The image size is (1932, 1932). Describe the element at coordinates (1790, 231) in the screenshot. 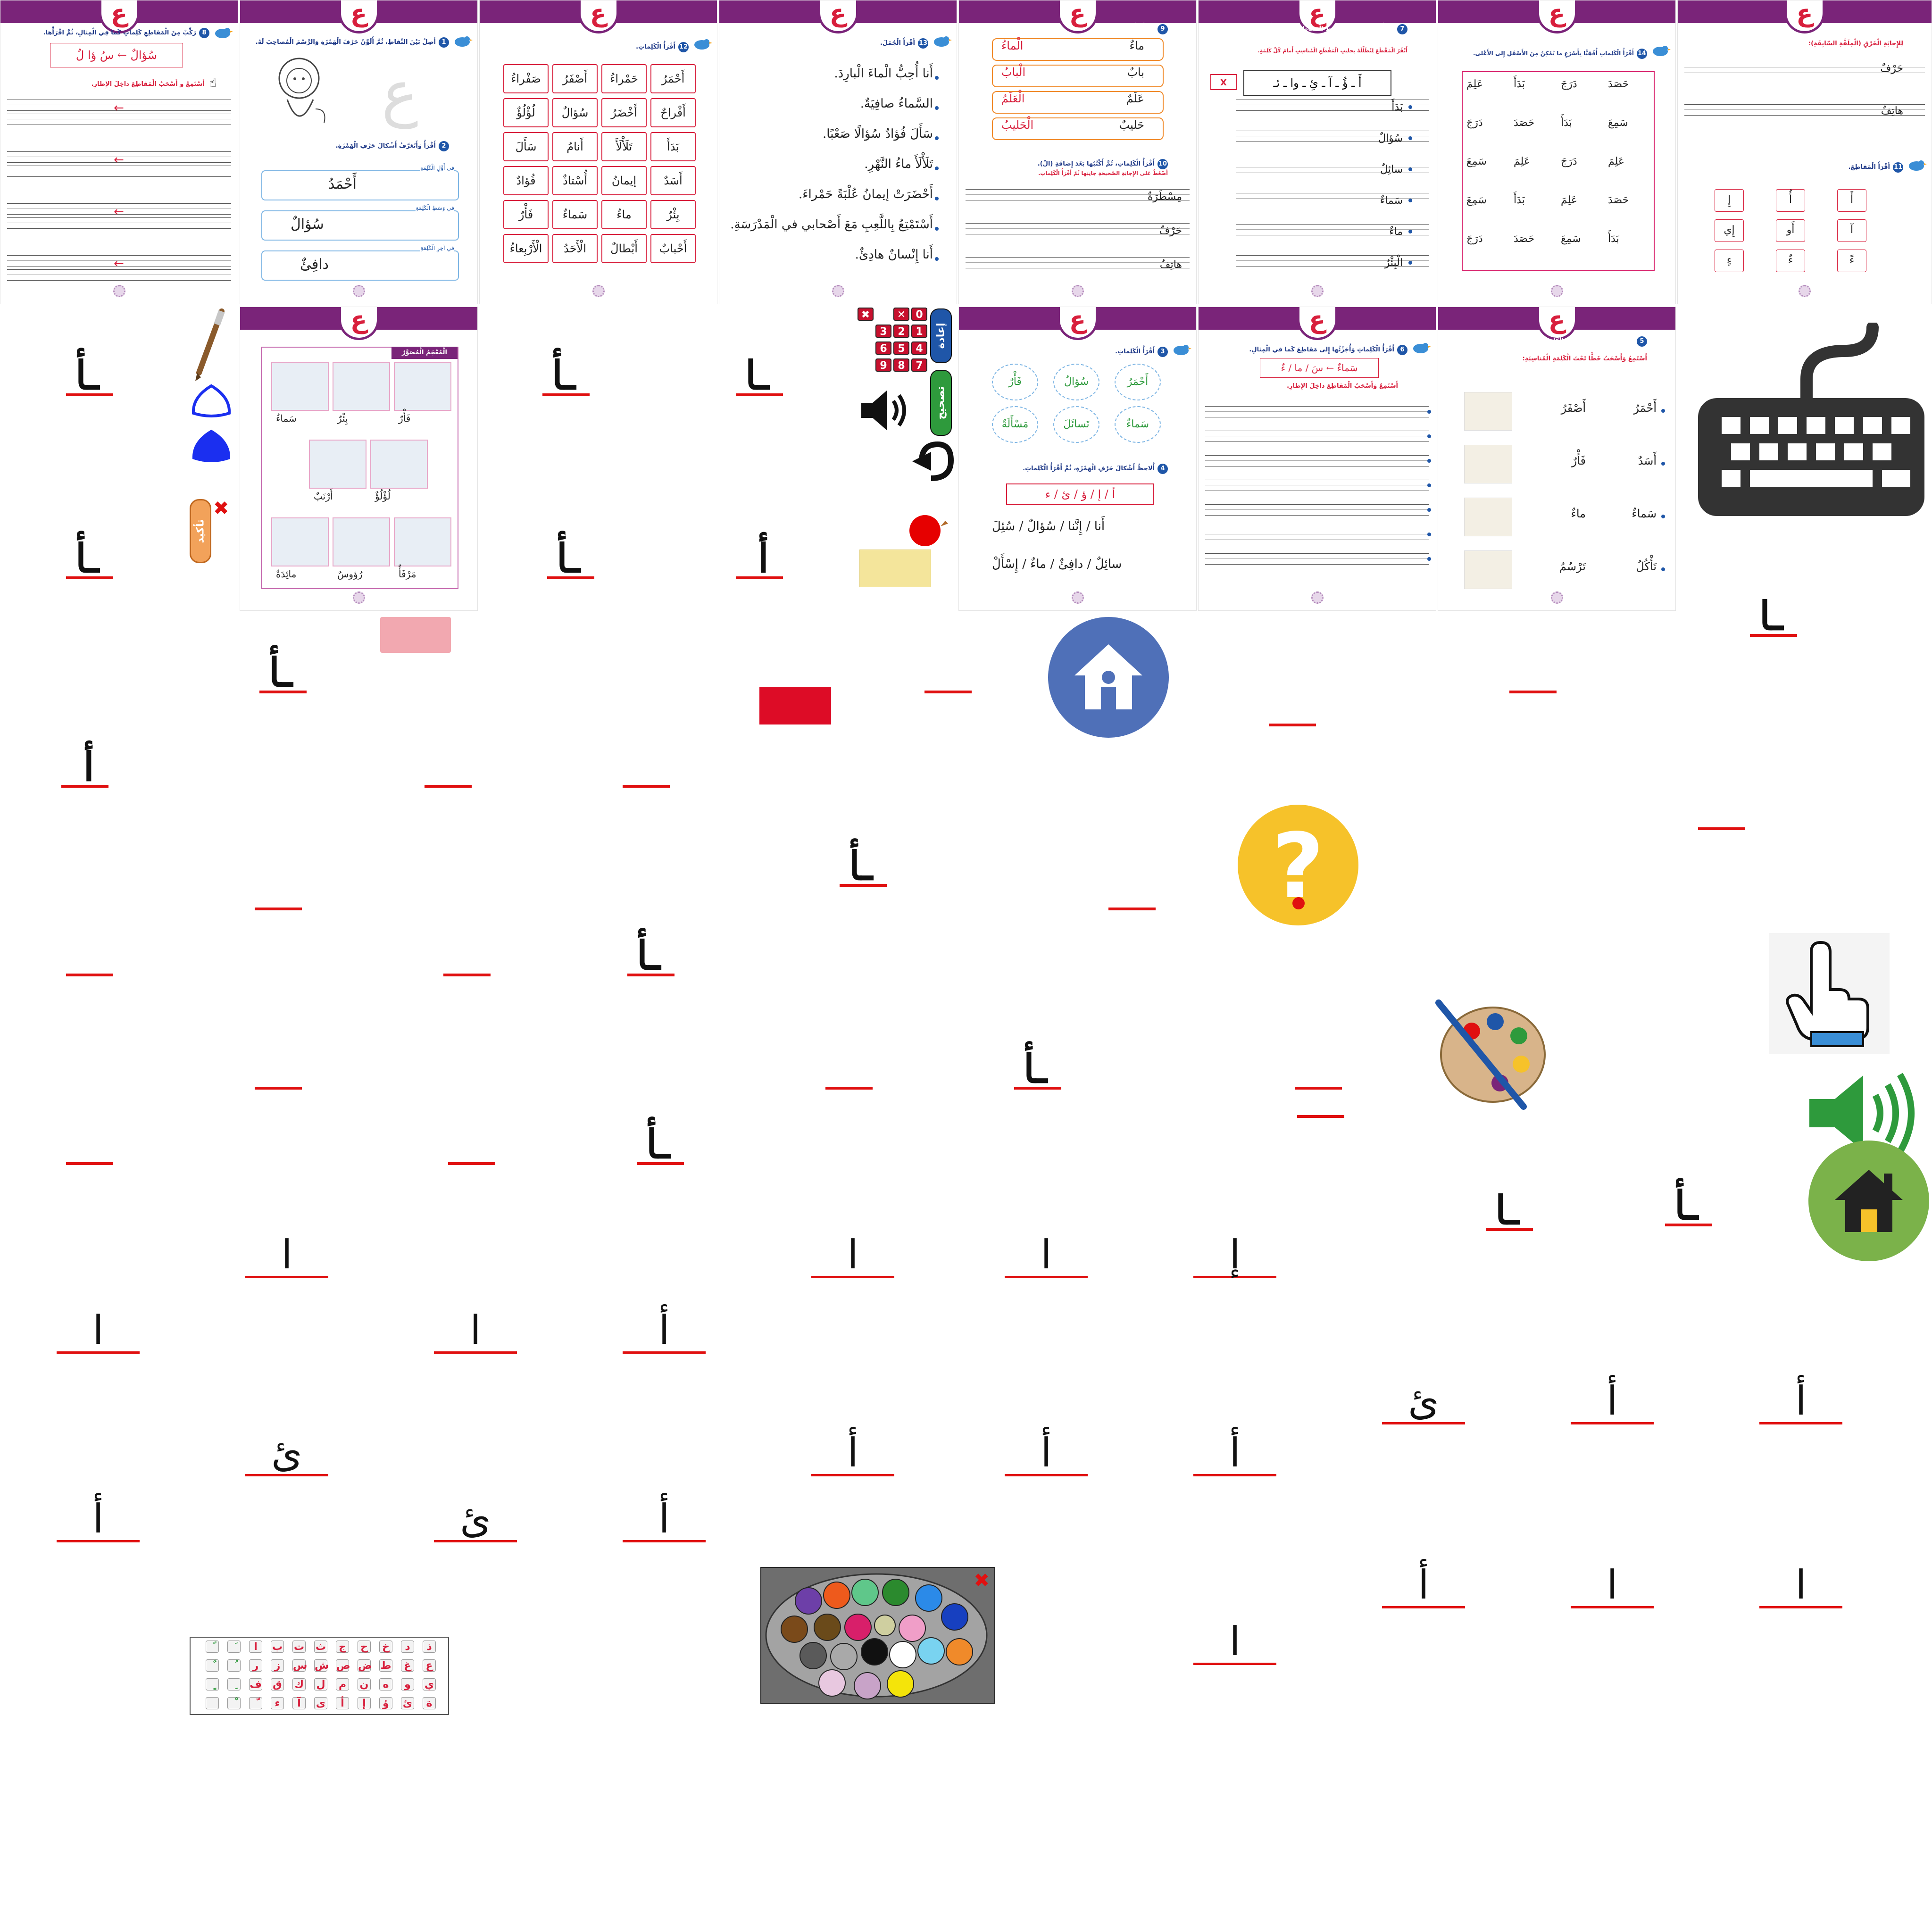

I see `syllable-cell: أَو` at that location.